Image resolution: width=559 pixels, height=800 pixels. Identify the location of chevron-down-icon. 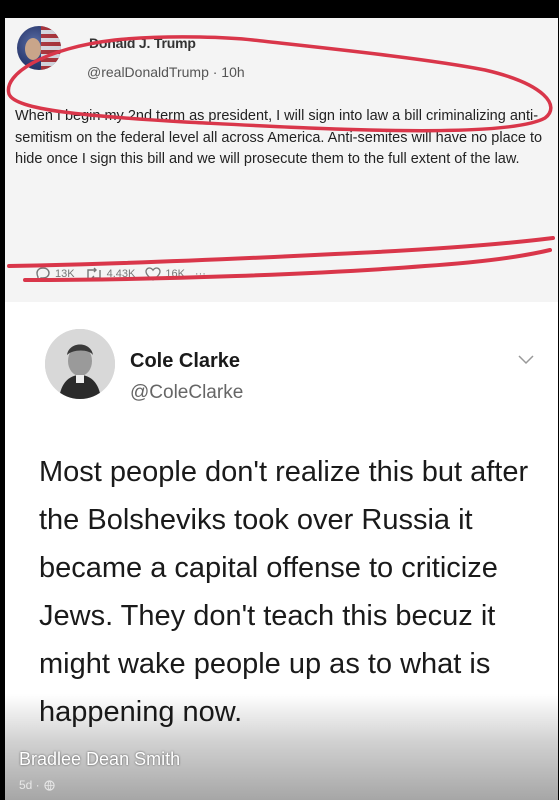
(526, 360).